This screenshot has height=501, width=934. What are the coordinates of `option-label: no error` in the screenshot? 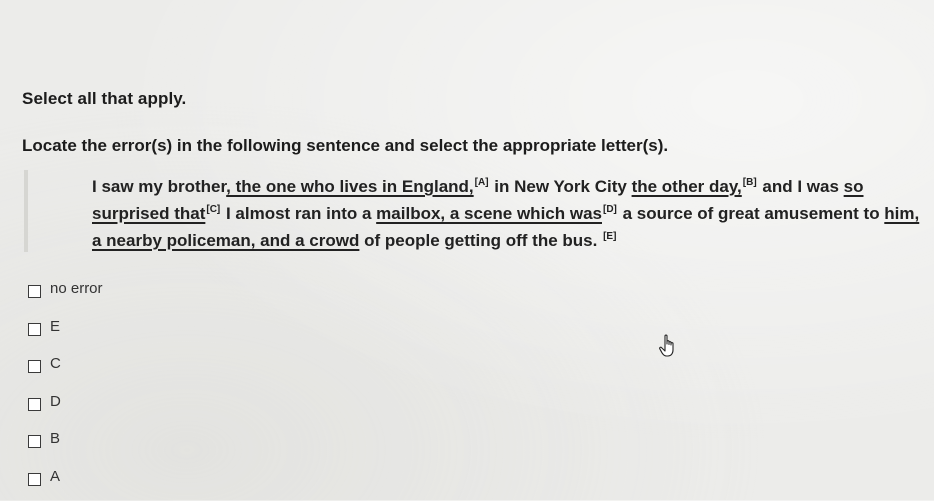 It's located at (76, 288).